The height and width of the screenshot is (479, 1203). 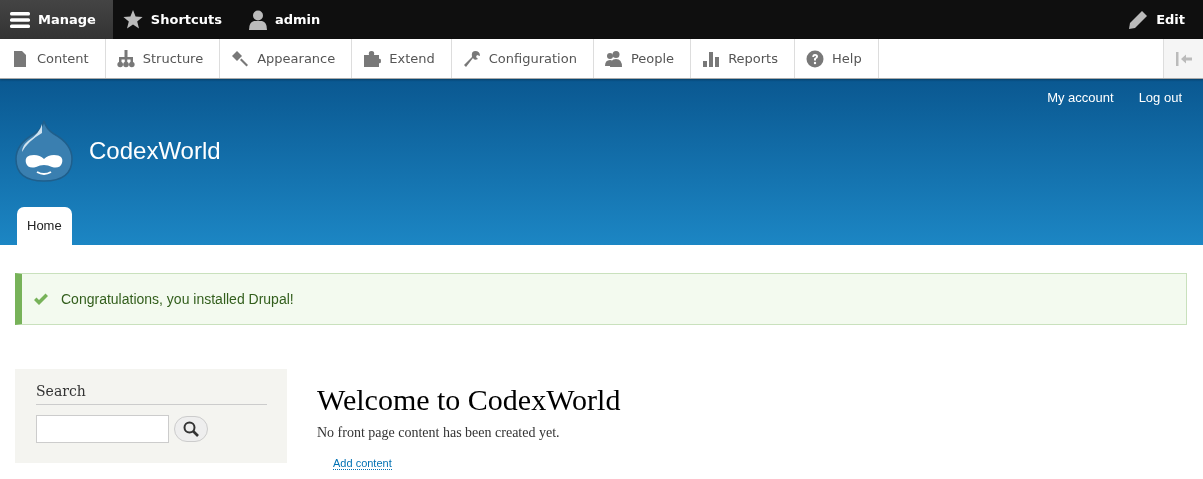 I want to click on search-button, so click(x=191, y=429).